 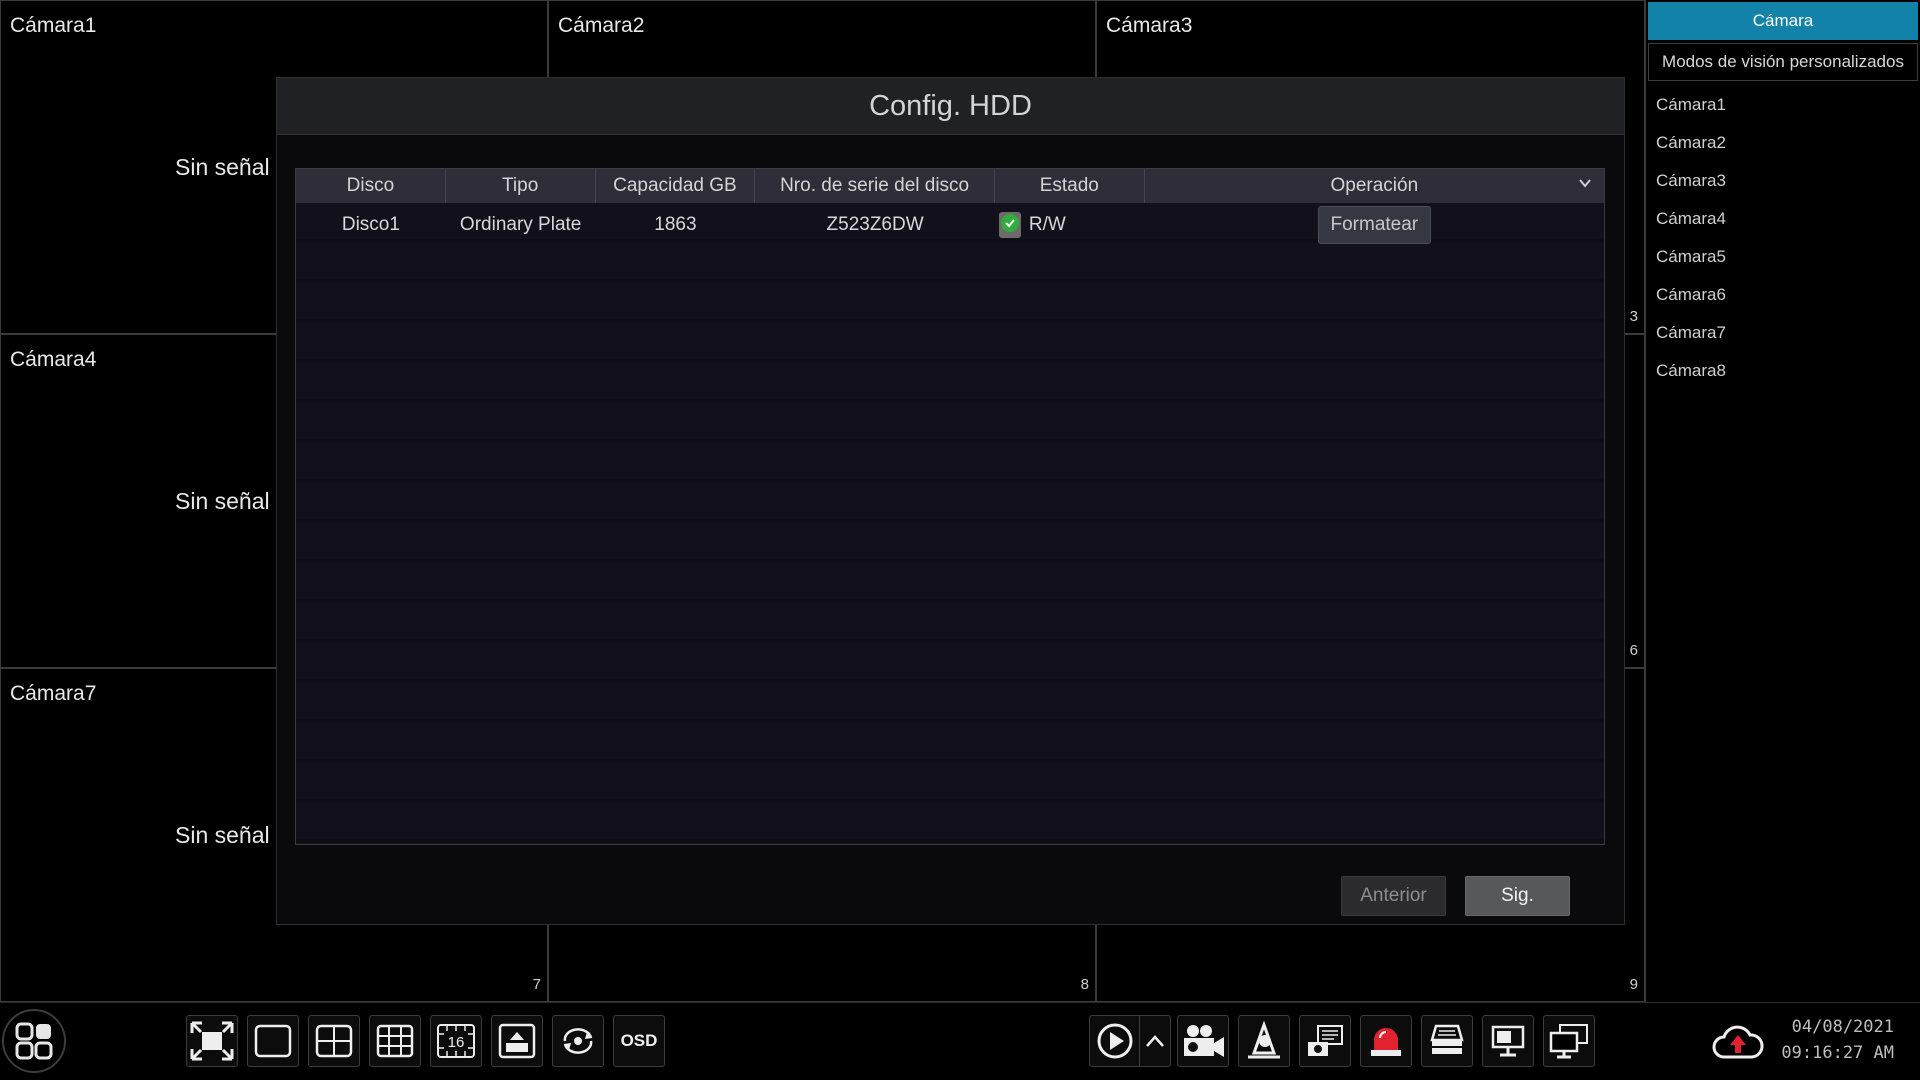 What do you see at coordinates (875, 224) in the screenshot?
I see `cell-serial: Z523Z6DW` at bounding box center [875, 224].